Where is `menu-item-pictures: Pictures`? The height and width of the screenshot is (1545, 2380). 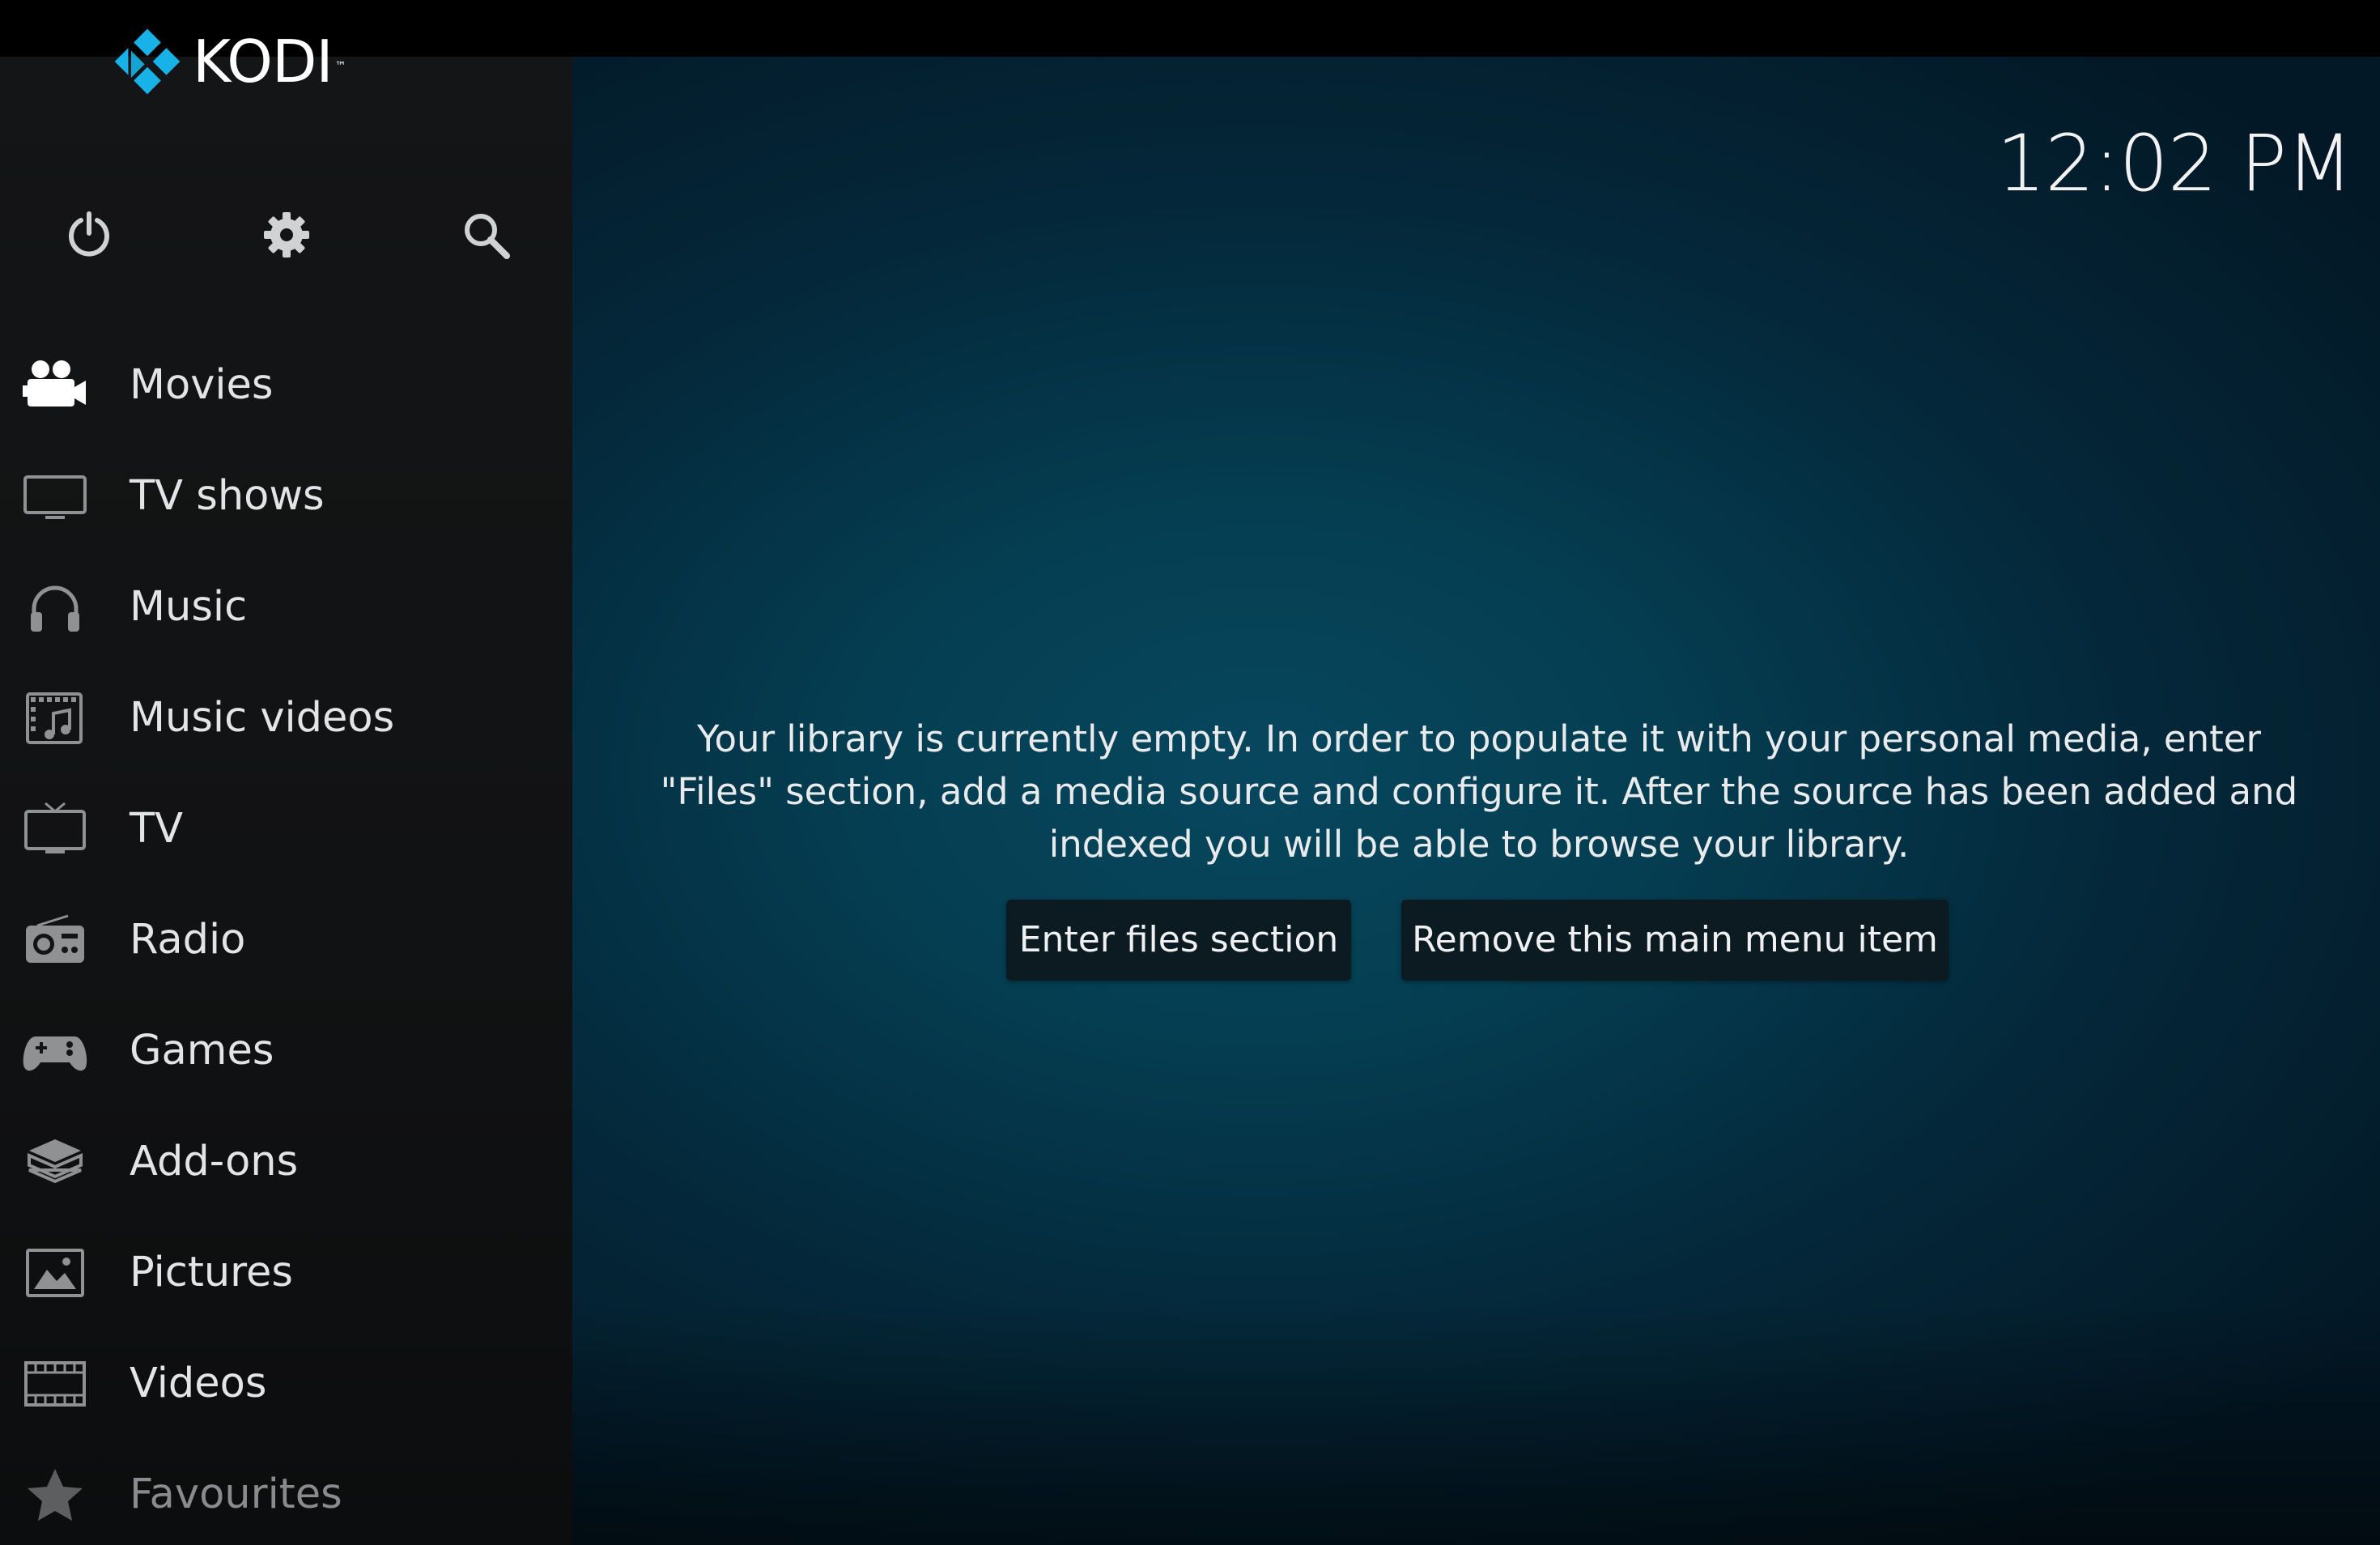 menu-item-pictures: Pictures is located at coordinates (286, 1272).